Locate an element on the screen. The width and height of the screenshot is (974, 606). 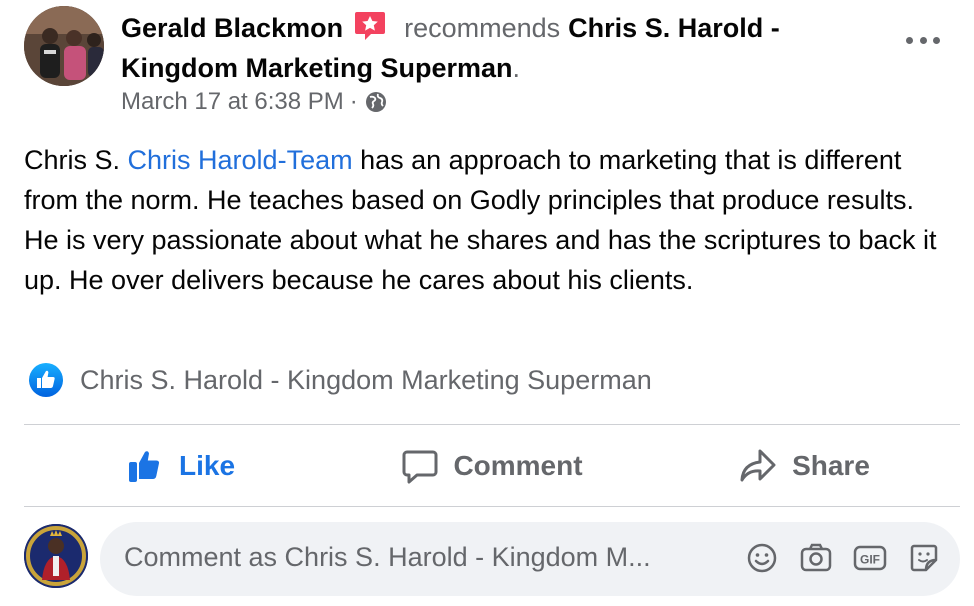
more-options-icon is located at coordinates (923, 40).